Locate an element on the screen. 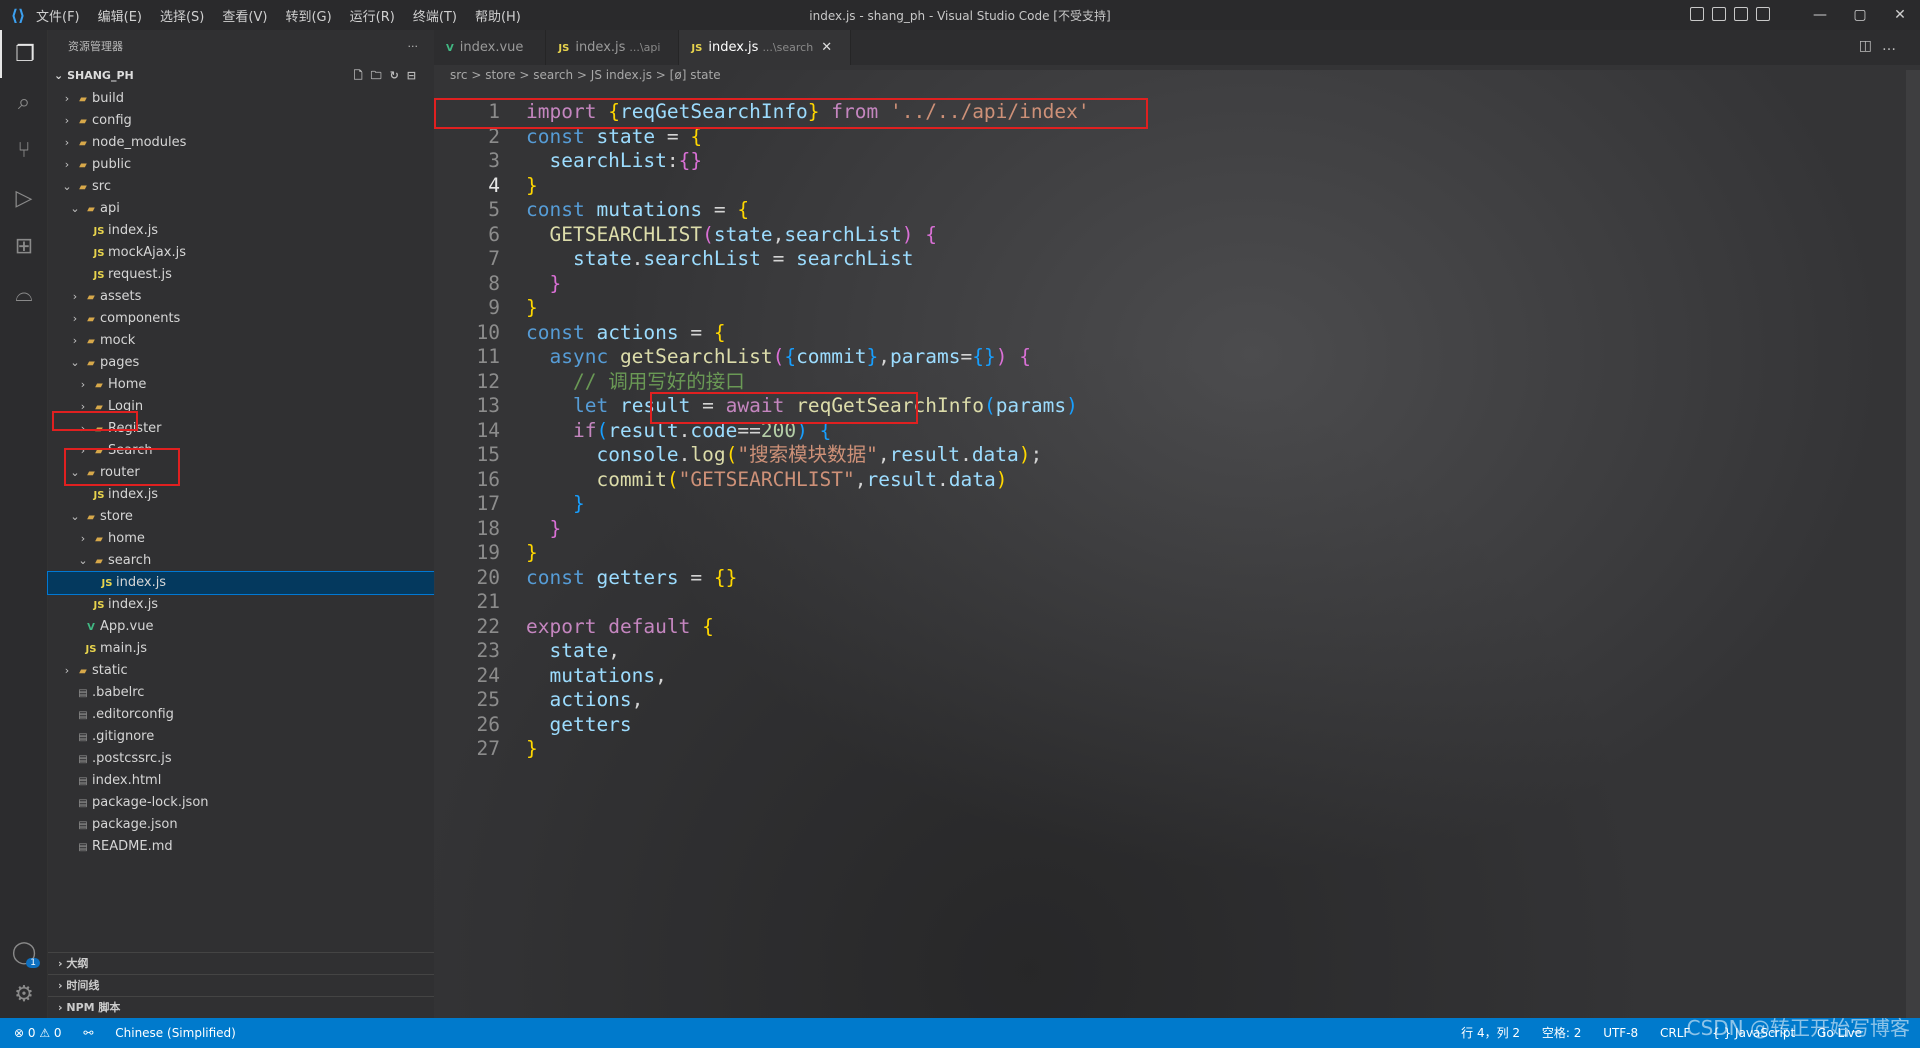  extensions-icon: ⊞ is located at coordinates (24, 246).